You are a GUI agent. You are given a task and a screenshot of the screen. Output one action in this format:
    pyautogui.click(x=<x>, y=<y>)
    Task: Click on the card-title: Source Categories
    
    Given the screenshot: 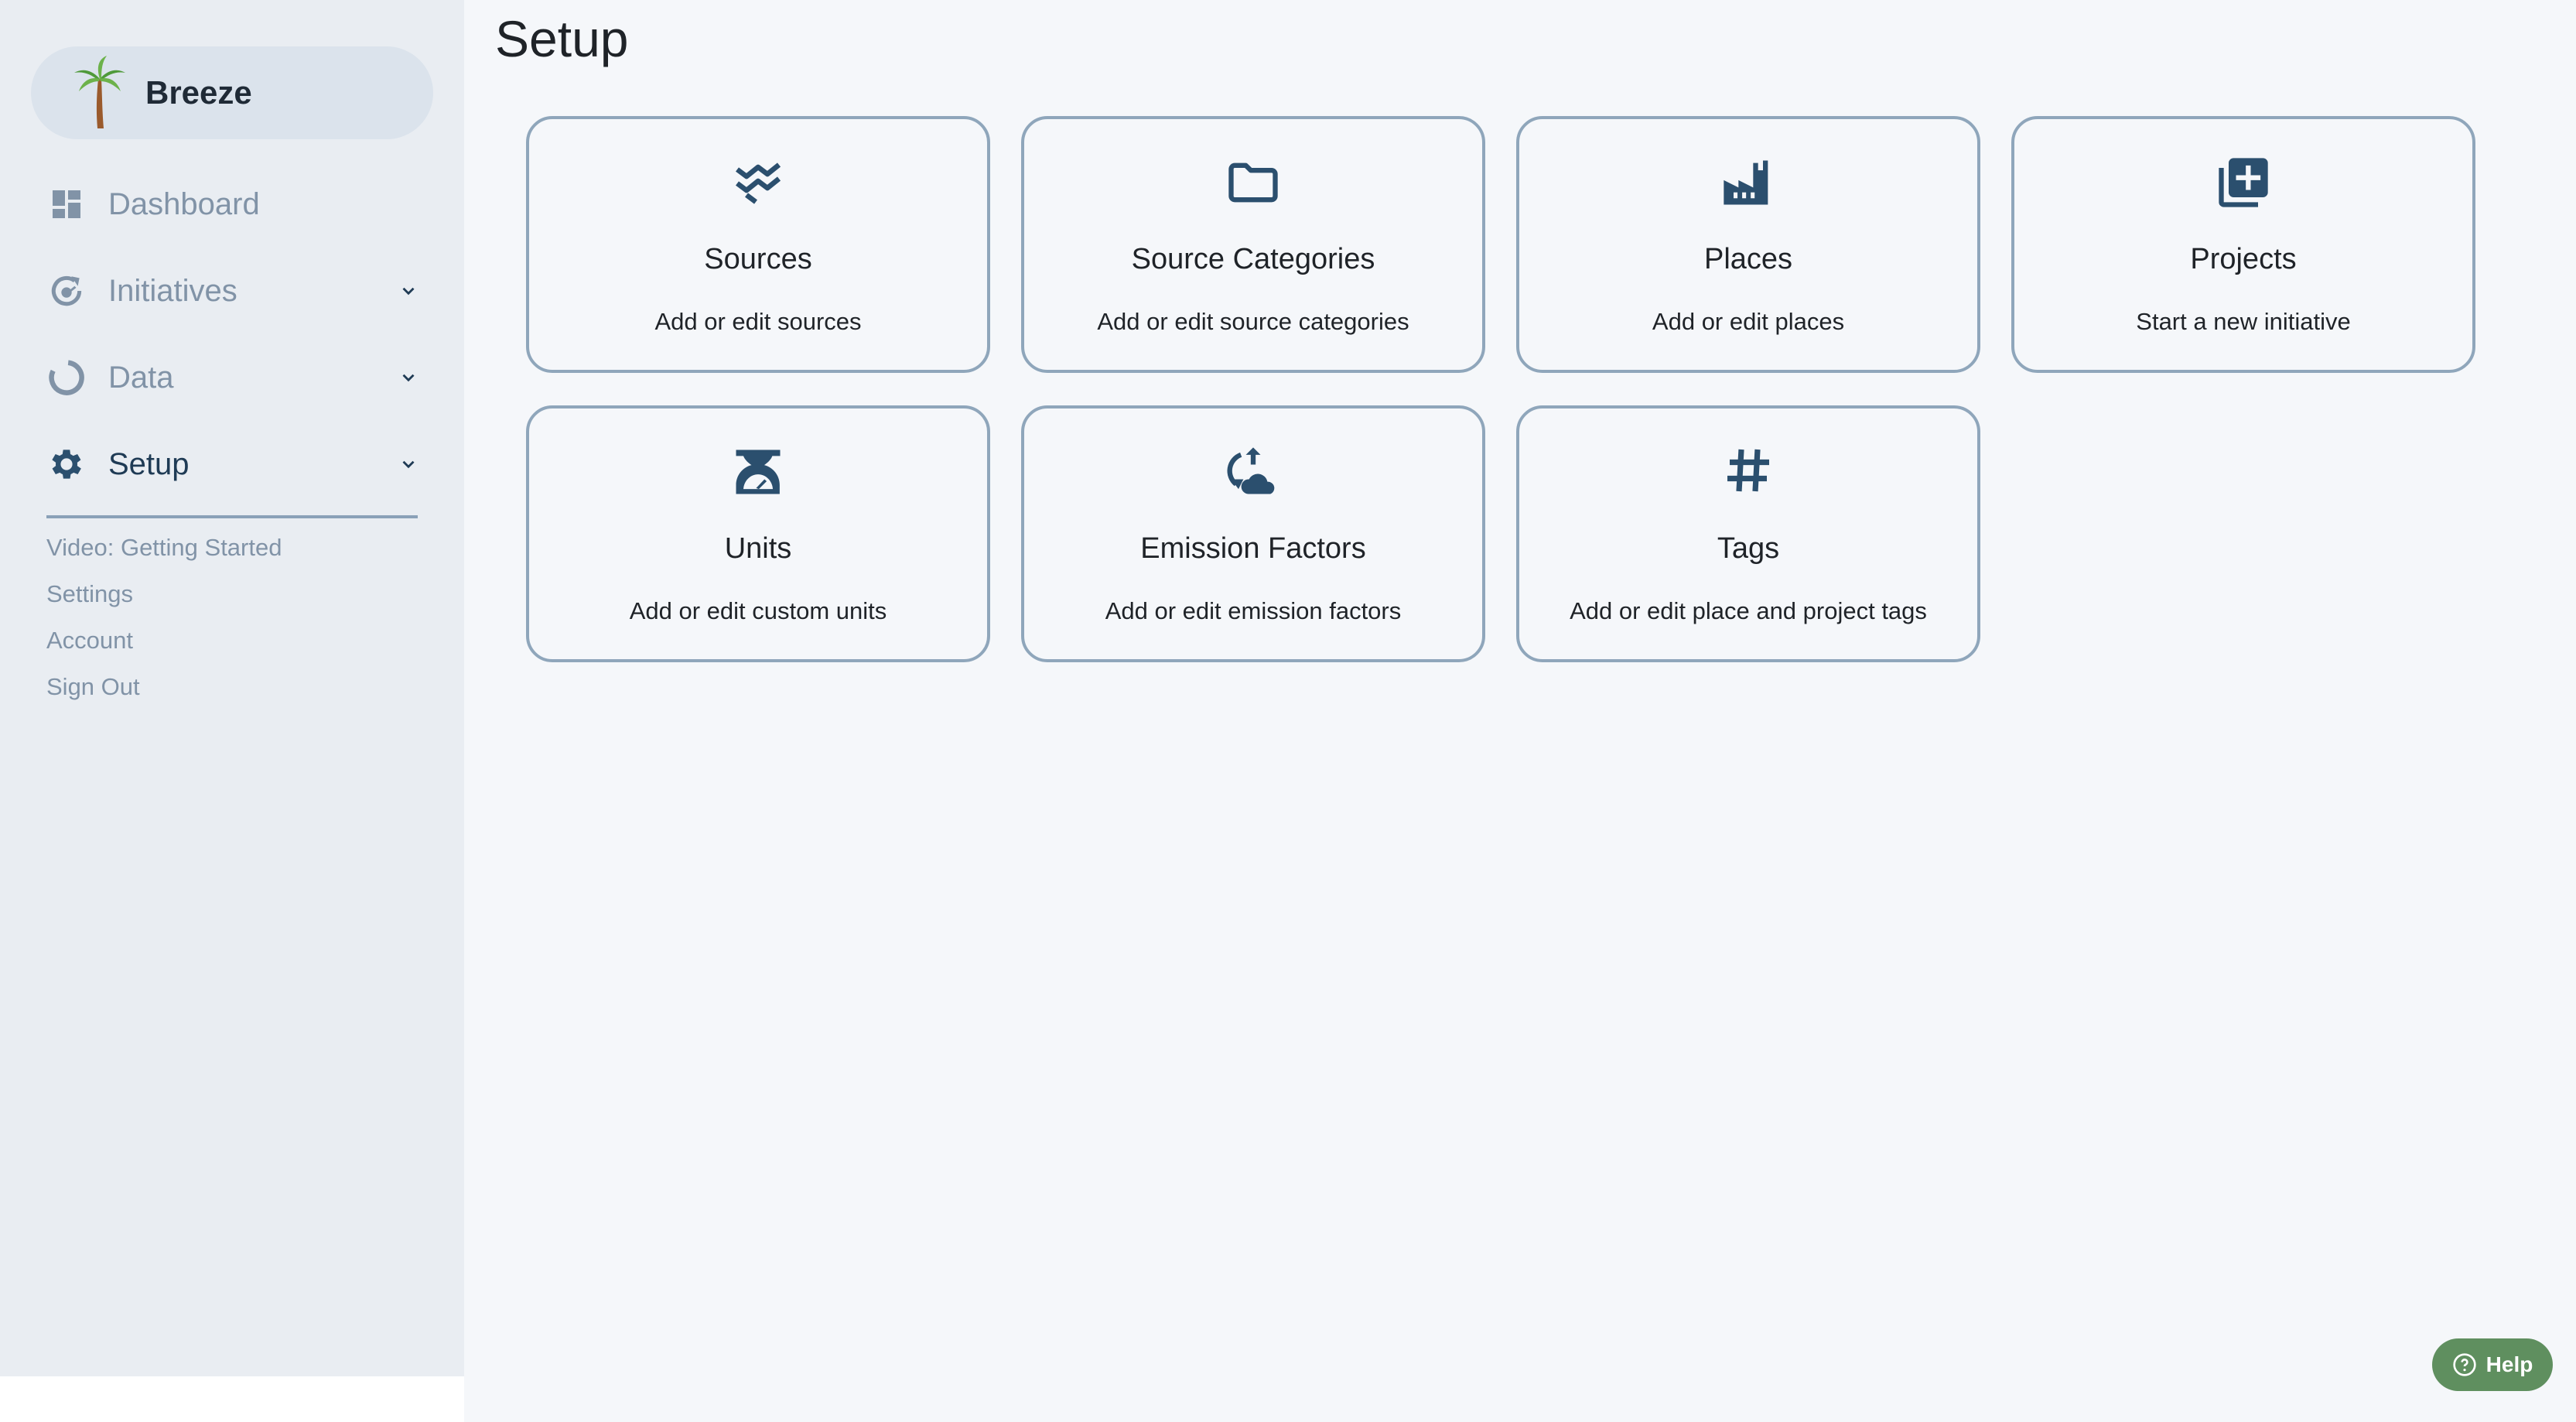 What is the action you would take?
    pyautogui.click(x=1253, y=259)
    